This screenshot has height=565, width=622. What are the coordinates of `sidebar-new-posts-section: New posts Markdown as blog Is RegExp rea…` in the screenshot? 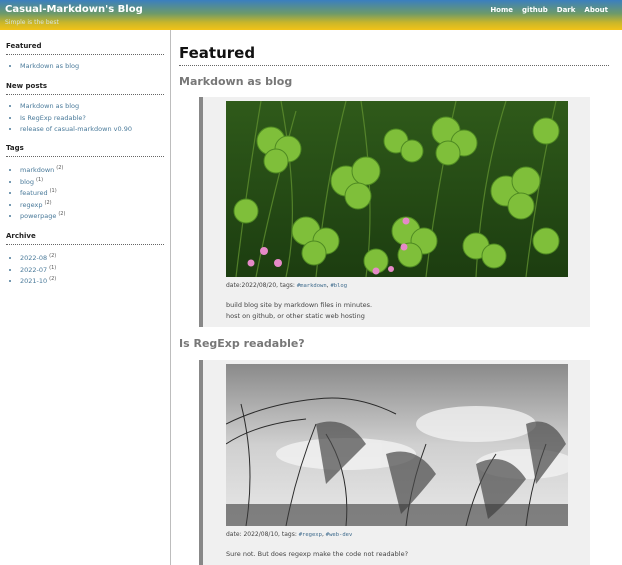 It's located at (85, 109).